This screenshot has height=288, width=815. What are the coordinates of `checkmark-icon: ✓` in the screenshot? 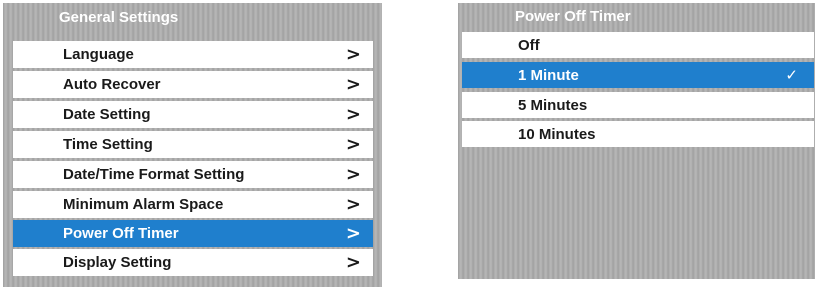 It's located at (791, 75).